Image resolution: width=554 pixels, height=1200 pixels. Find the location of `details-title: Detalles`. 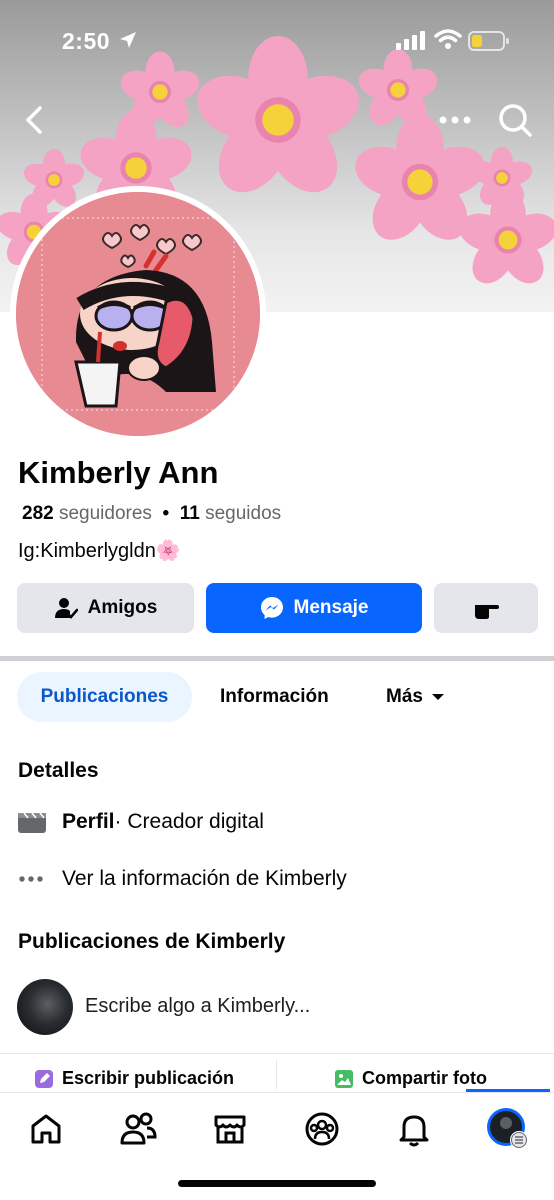

details-title: Detalles is located at coordinates (58, 770).